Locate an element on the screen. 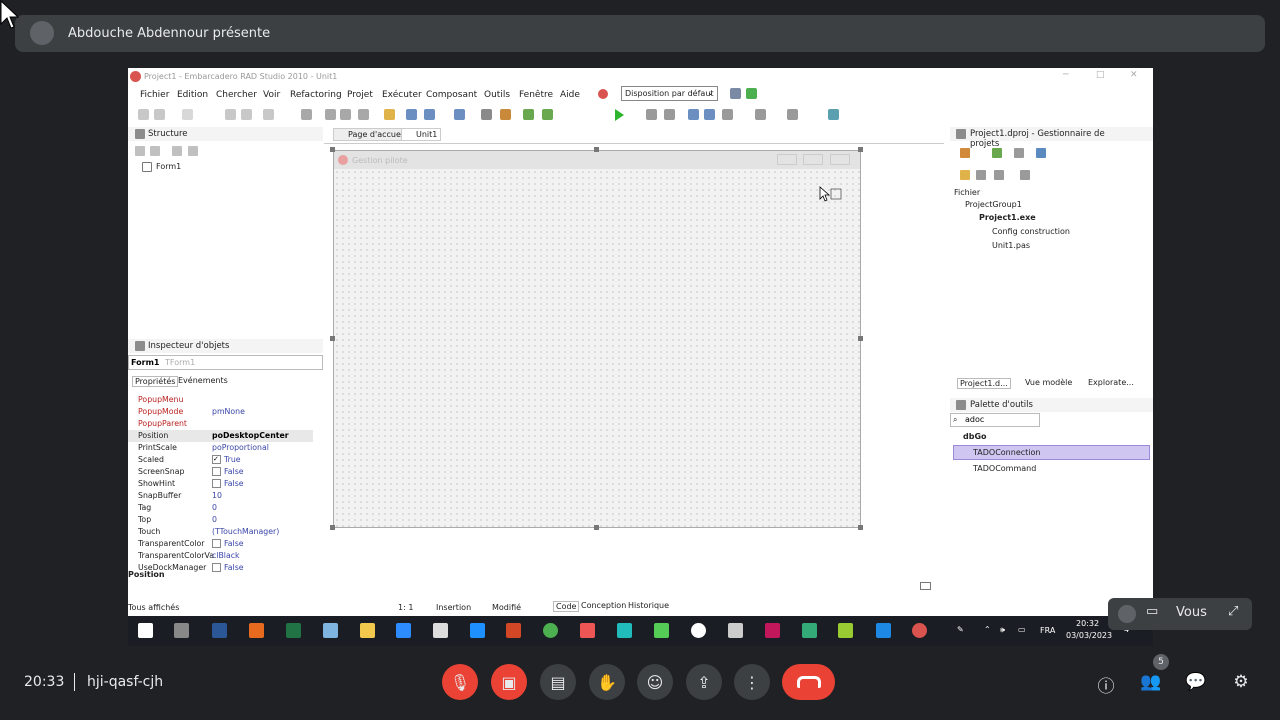  save-icon is located at coordinates (459, 114).